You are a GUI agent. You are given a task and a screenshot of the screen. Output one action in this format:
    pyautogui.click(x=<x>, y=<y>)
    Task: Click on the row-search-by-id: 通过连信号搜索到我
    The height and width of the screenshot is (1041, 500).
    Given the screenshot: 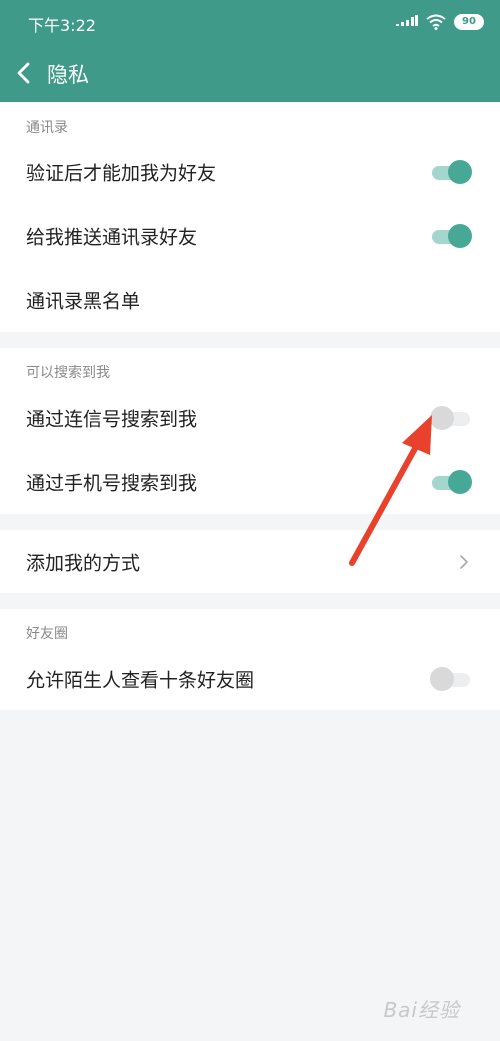 What is the action you would take?
    pyautogui.click(x=250, y=418)
    